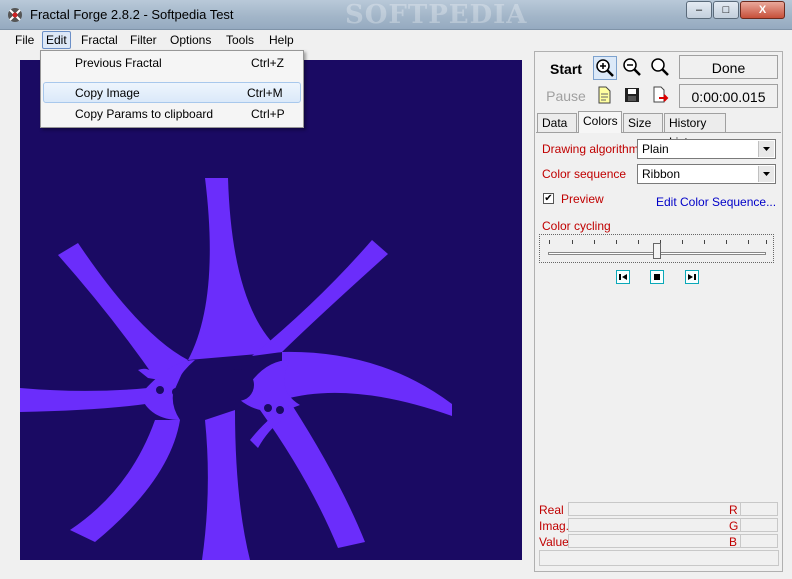  What do you see at coordinates (240, 40) in the screenshot?
I see `menu-tools: Tools` at bounding box center [240, 40].